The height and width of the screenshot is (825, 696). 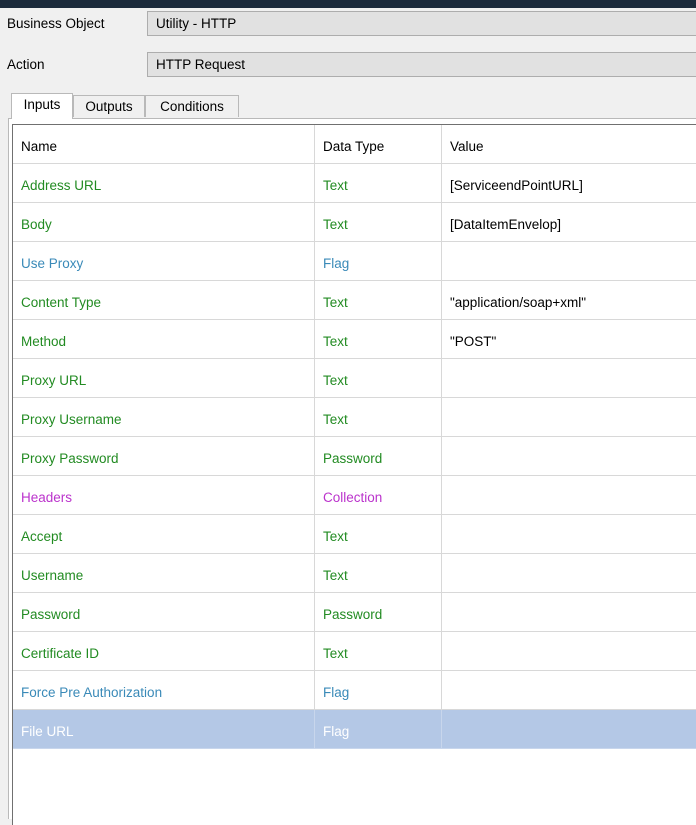 What do you see at coordinates (569, 339) in the screenshot?
I see `row-value-cell: "POST"` at bounding box center [569, 339].